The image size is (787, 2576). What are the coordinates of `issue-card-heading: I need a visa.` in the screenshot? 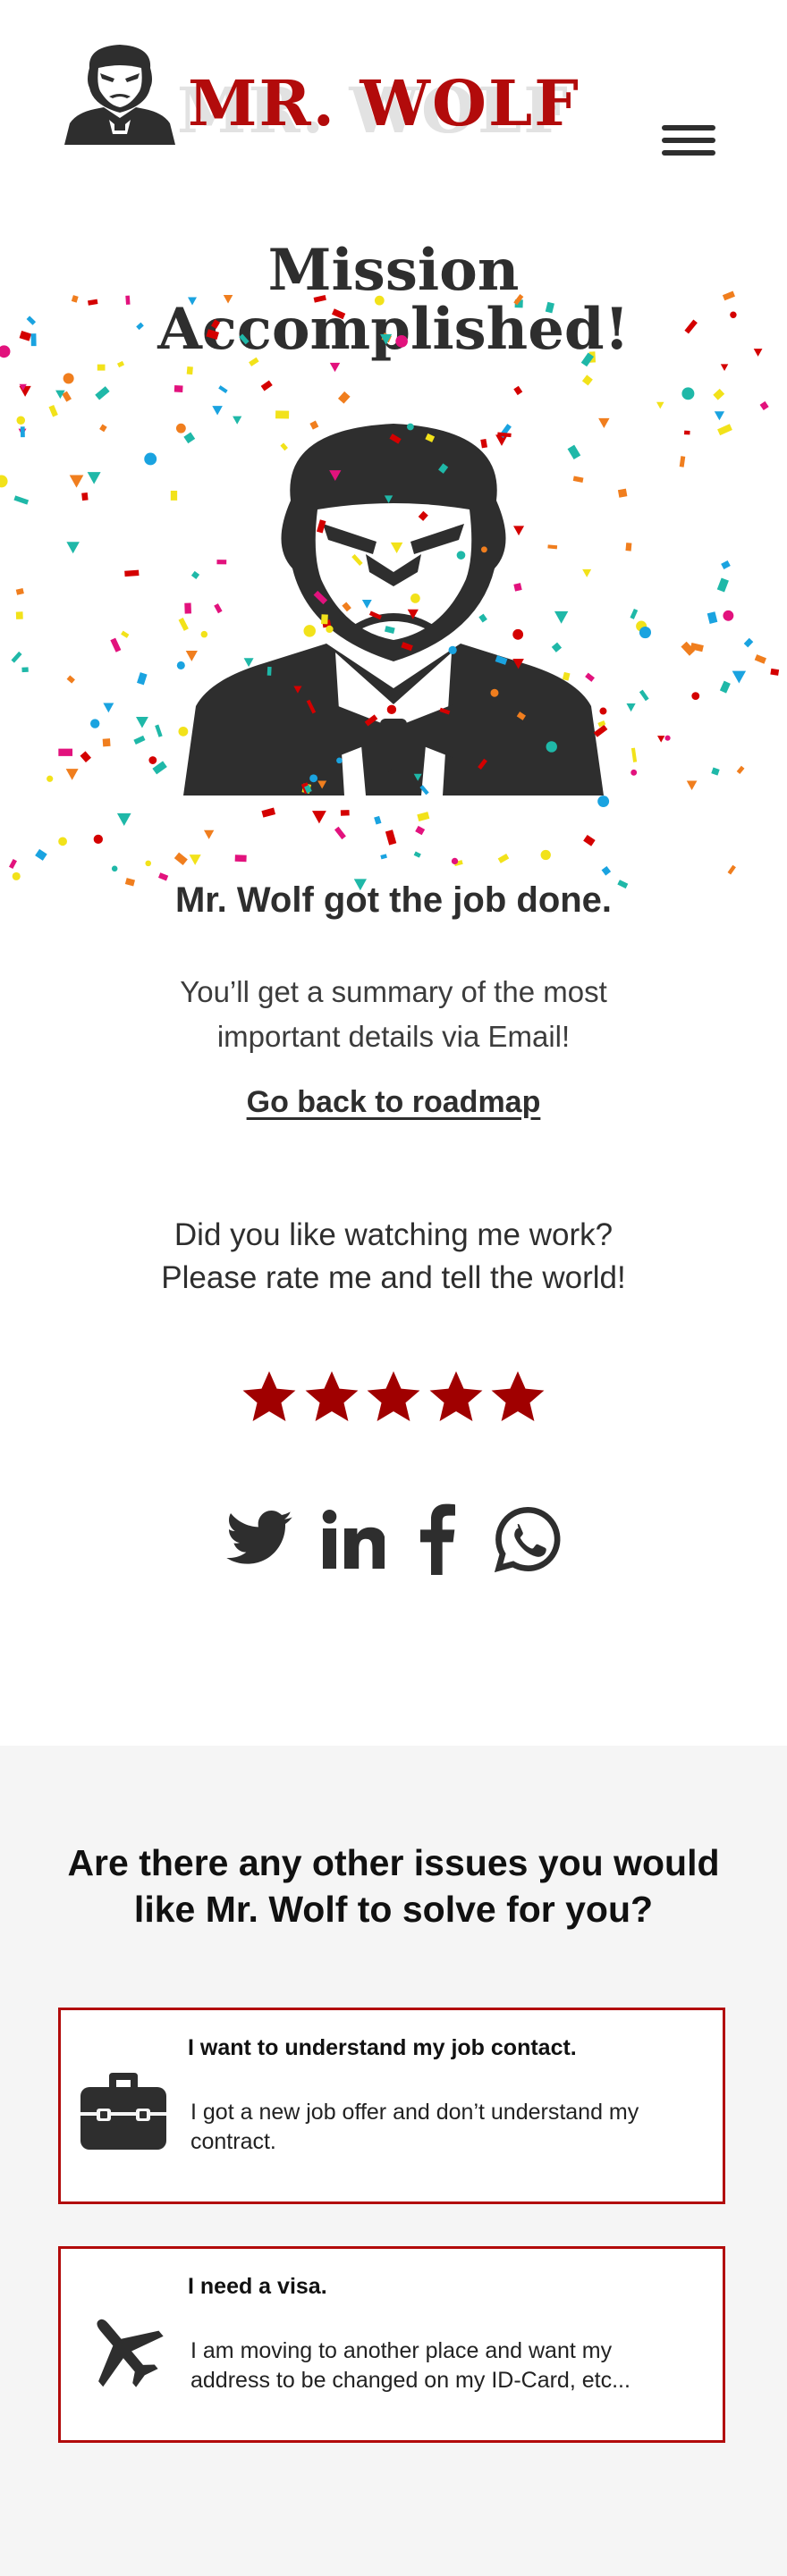 It's located at (257, 2287).